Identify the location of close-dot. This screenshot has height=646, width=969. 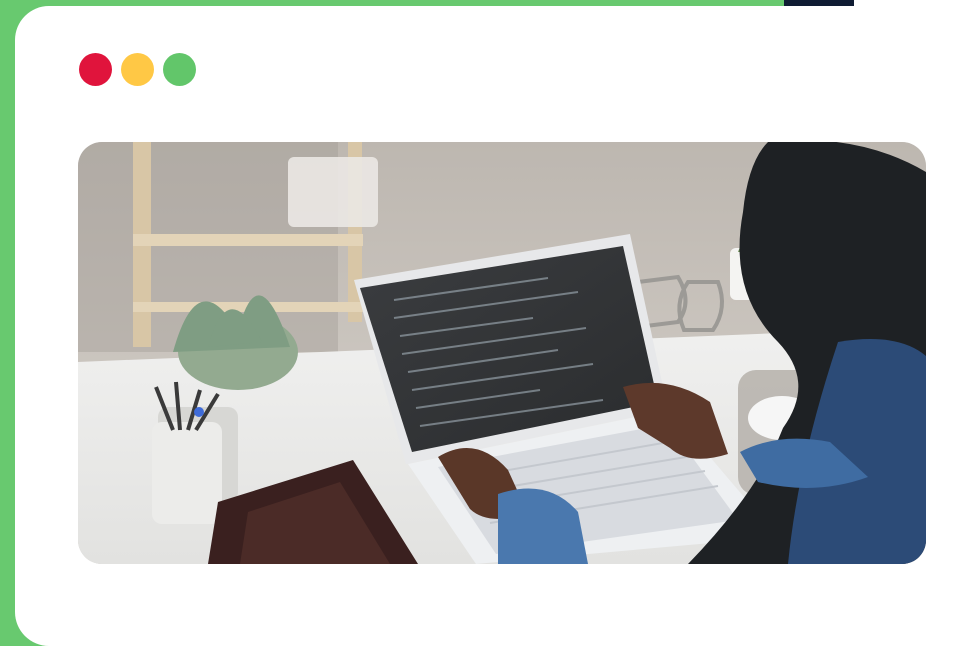
(95, 69).